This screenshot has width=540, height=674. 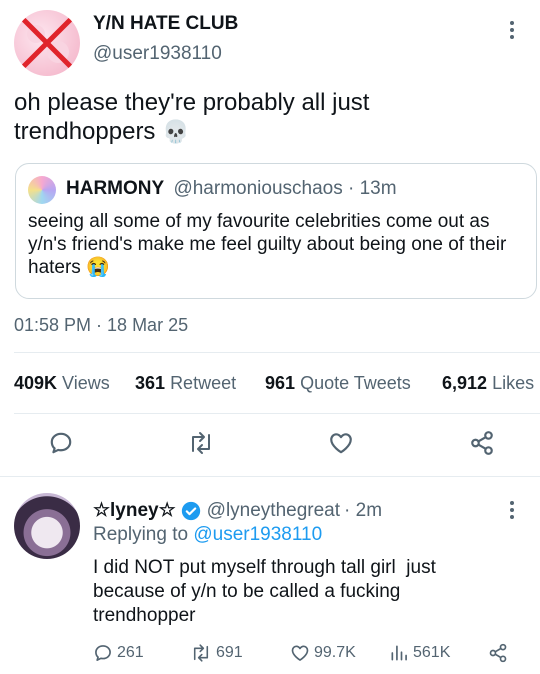 I want to click on tweet-timestamp: 01:58 PM · 18 Mar 25, so click(x=101, y=325).